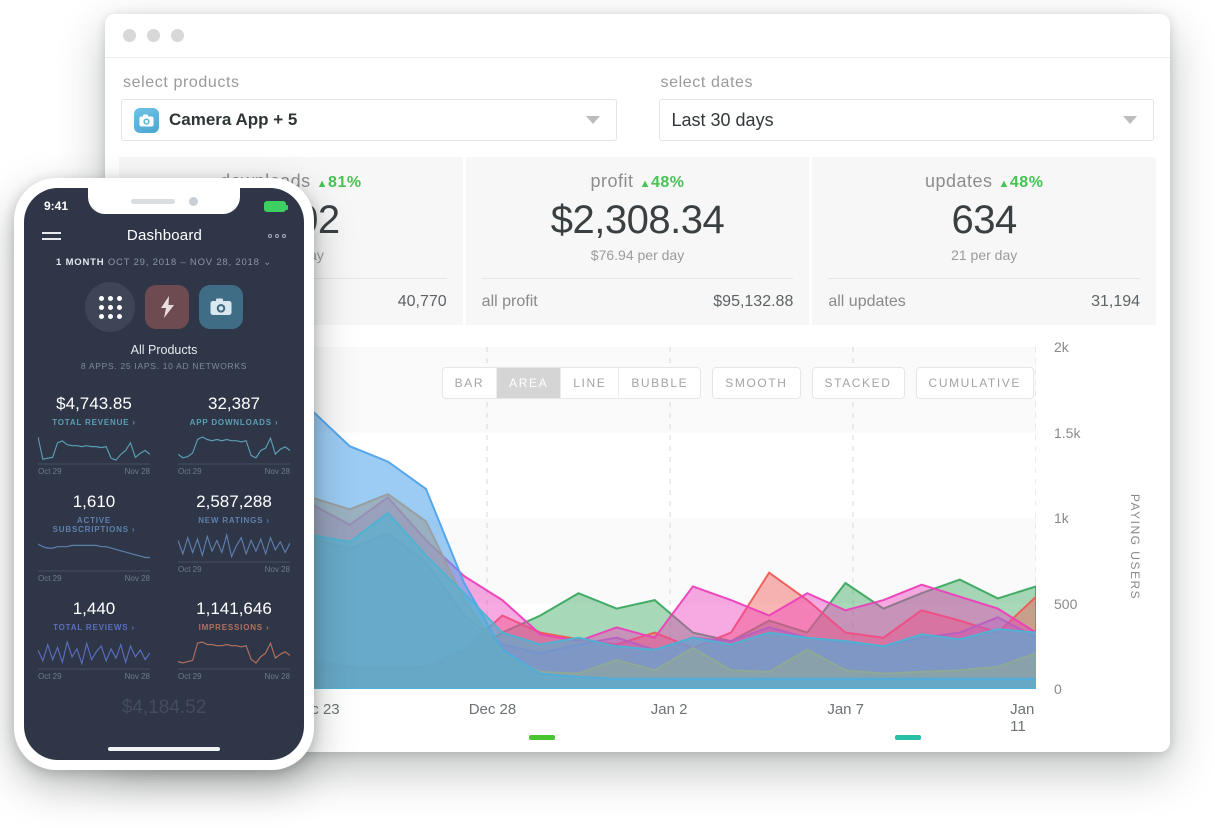 The width and height of the screenshot is (1215, 828). What do you see at coordinates (234, 520) in the screenshot?
I see `phone-stat-label: NEW RATINGS ›` at bounding box center [234, 520].